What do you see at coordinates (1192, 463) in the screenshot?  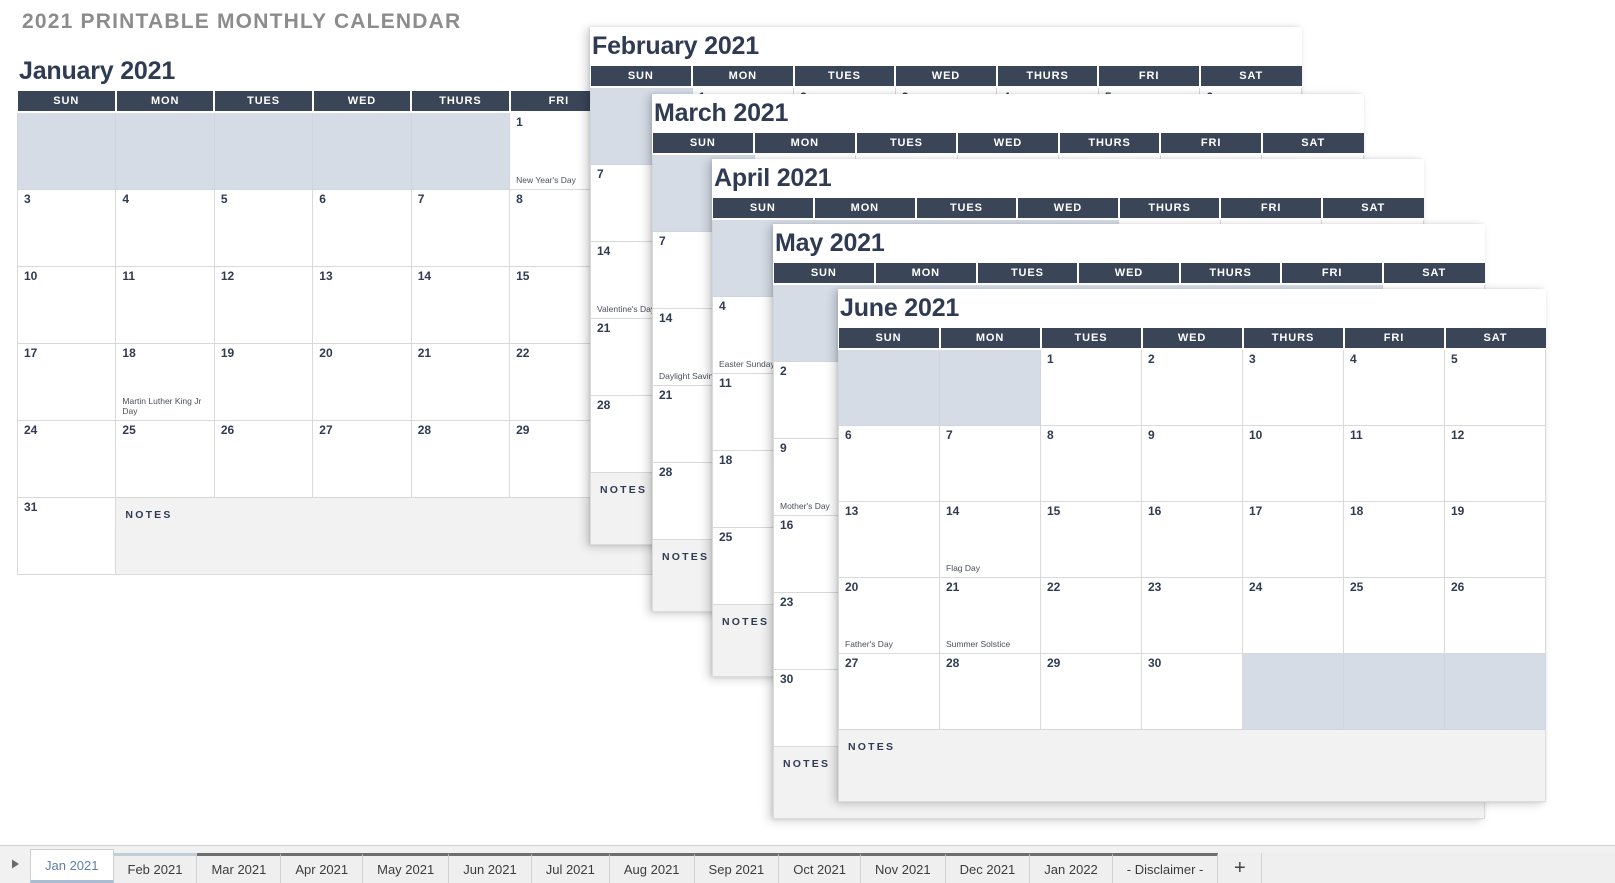 I see `calendar-cell-day: 9` at bounding box center [1192, 463].